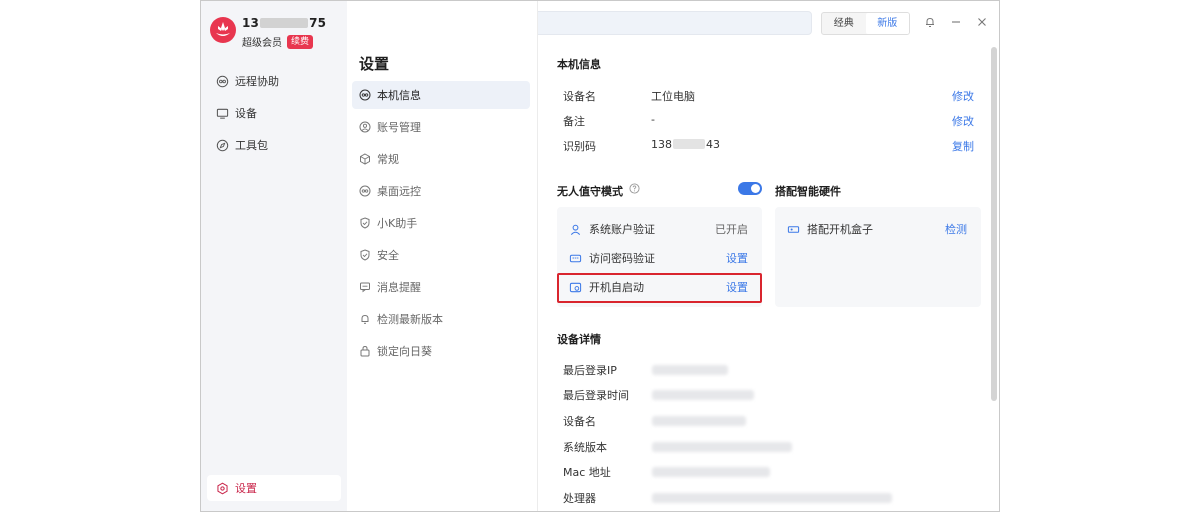 This screenshot has height=512, width=1200. I want to click on close-icon, so click(982, 22).